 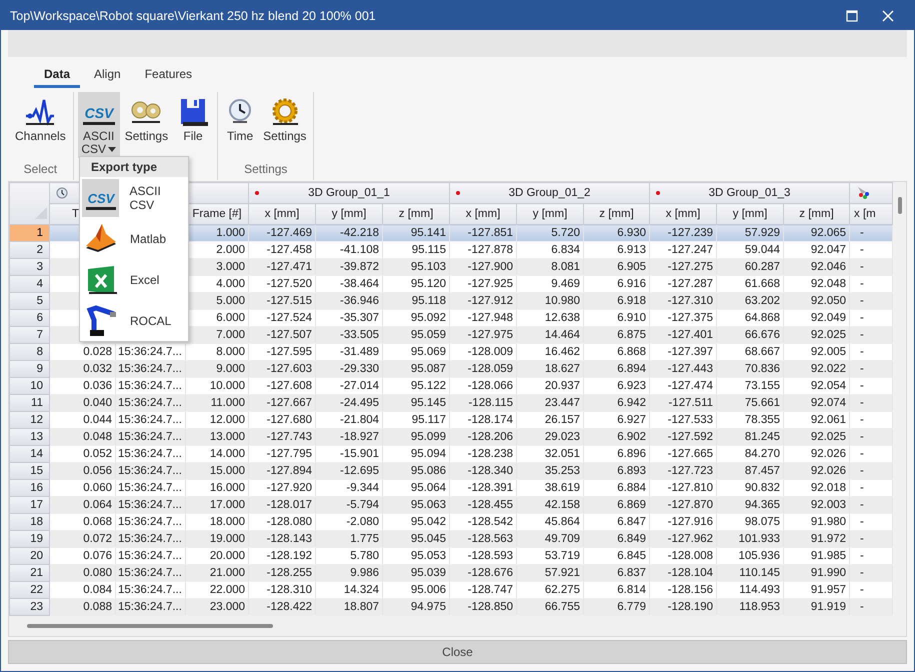 I want to click on row-header: 15, so click(x=29, y=471).